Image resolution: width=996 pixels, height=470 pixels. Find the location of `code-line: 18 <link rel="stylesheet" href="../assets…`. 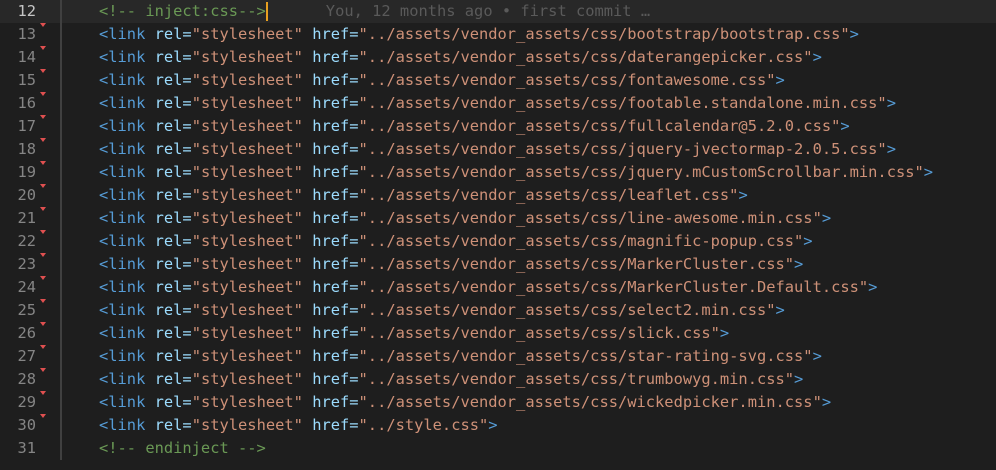

code-line: 18 <link rel="stylesheet" href="../assets… is located at coordinates (498, 149).